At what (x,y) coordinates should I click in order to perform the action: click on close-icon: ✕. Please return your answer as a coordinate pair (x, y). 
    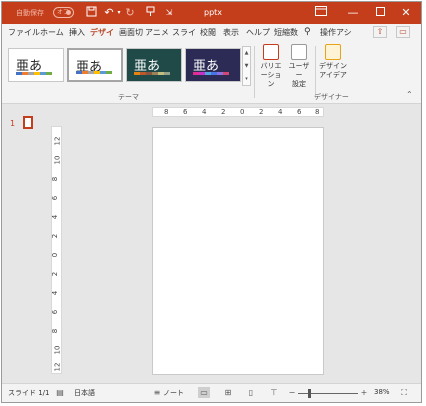
    Looking at the image, I should click on (406, 13).